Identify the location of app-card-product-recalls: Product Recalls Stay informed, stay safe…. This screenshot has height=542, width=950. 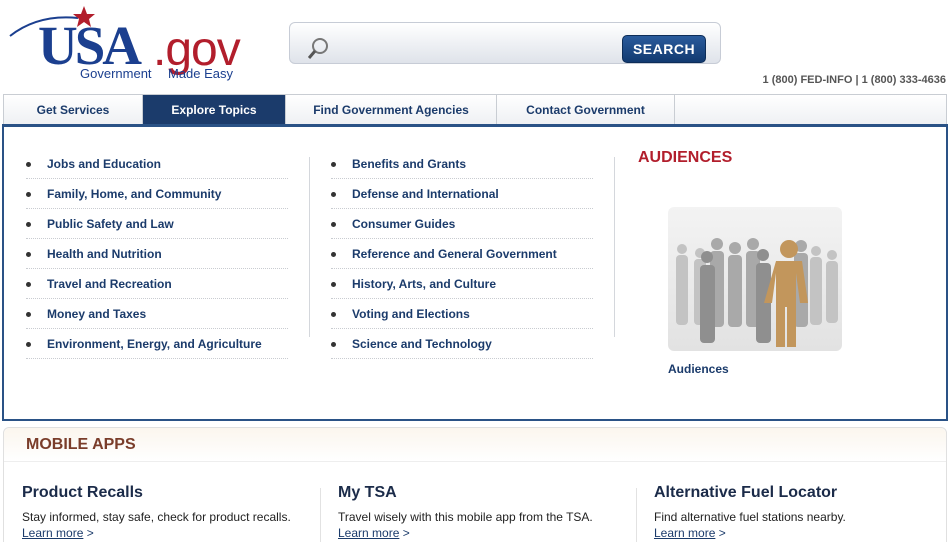
(167, 512).